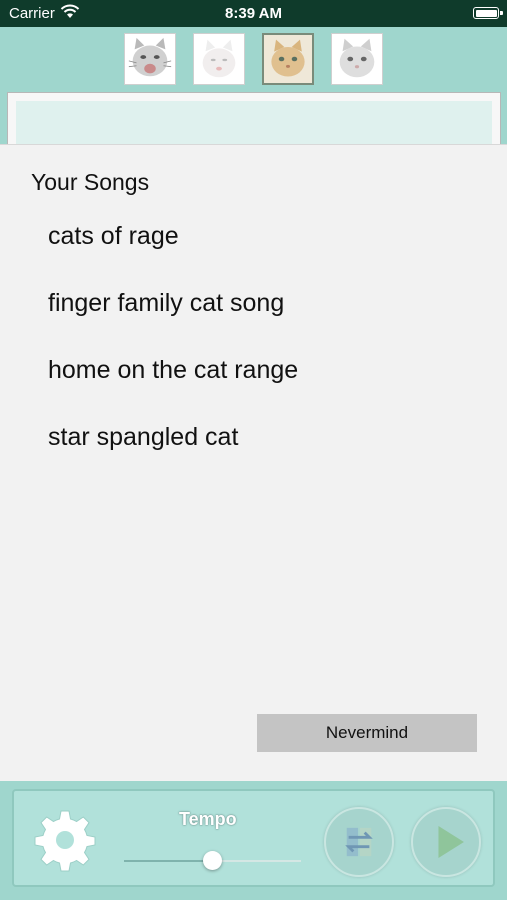  What do you see at coordinates (150, 59) in the screenshot?
I see `angry-kitten-icon` at bounding box center [150, 59].